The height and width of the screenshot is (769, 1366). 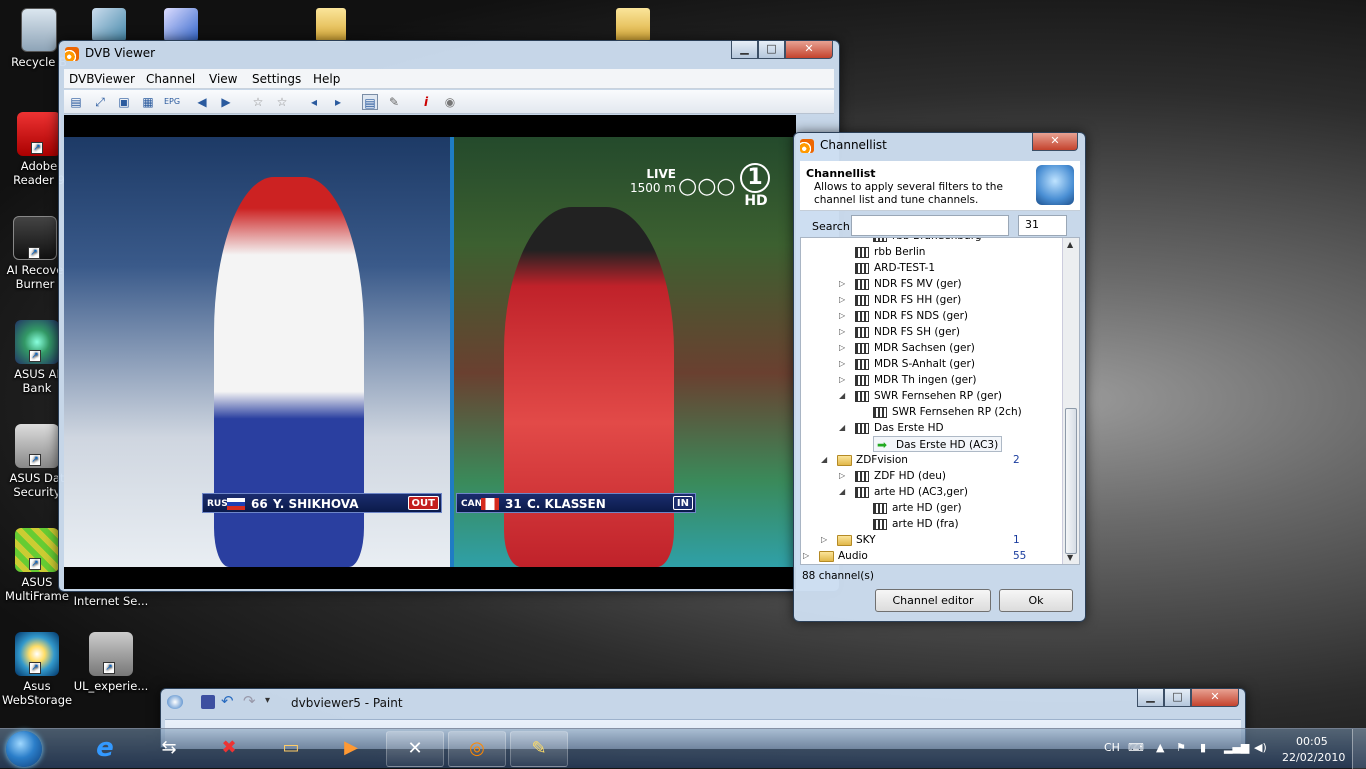 I want to click on settings-wrench-icon: ✎, so click(x=394, y=102).